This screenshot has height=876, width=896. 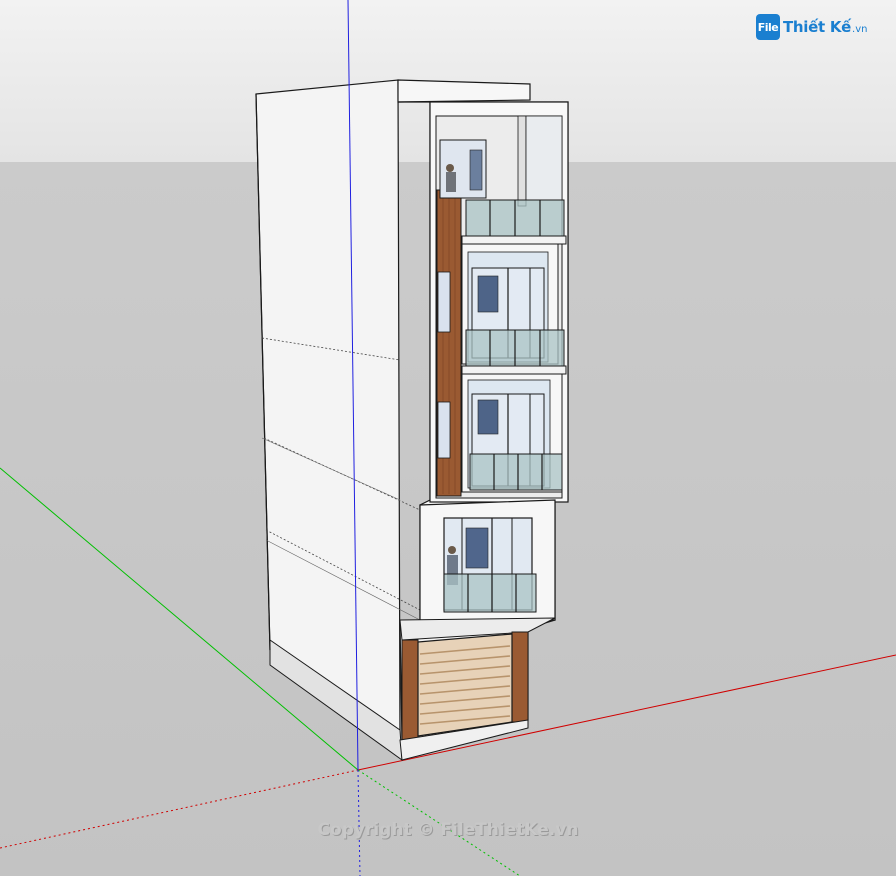 I want to click on ground-wood-panel-right, so click(x=520, y=677).